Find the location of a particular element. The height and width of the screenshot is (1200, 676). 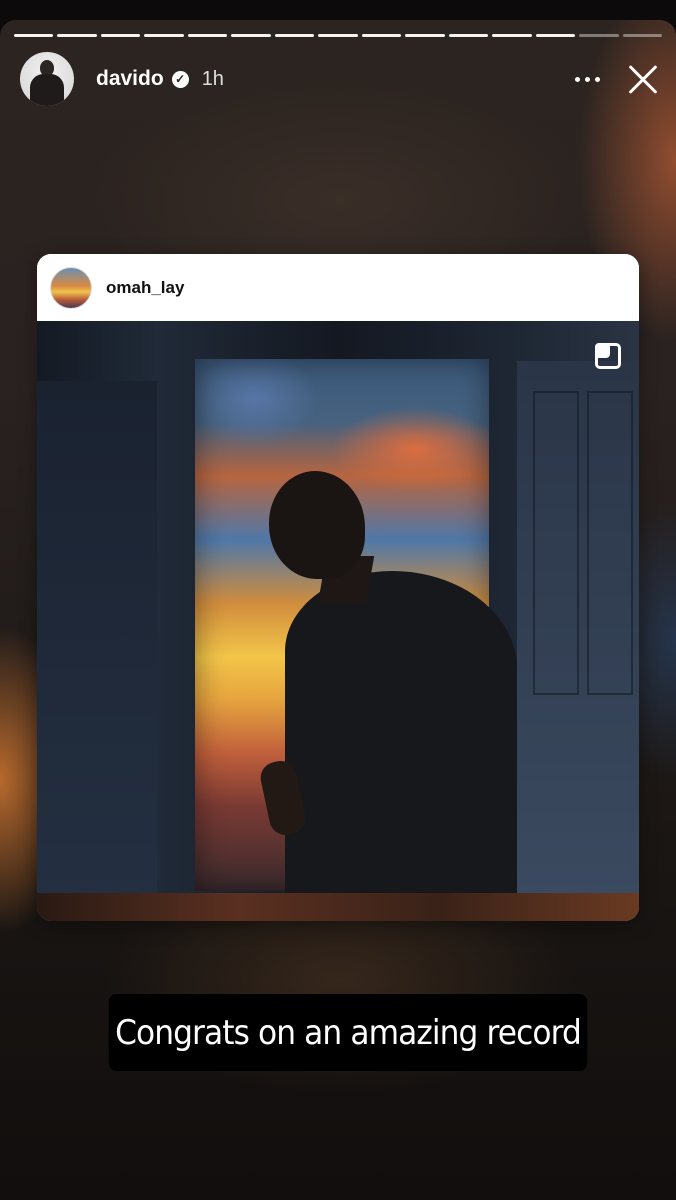

person-silhouette is located at coordinates (401, 746).